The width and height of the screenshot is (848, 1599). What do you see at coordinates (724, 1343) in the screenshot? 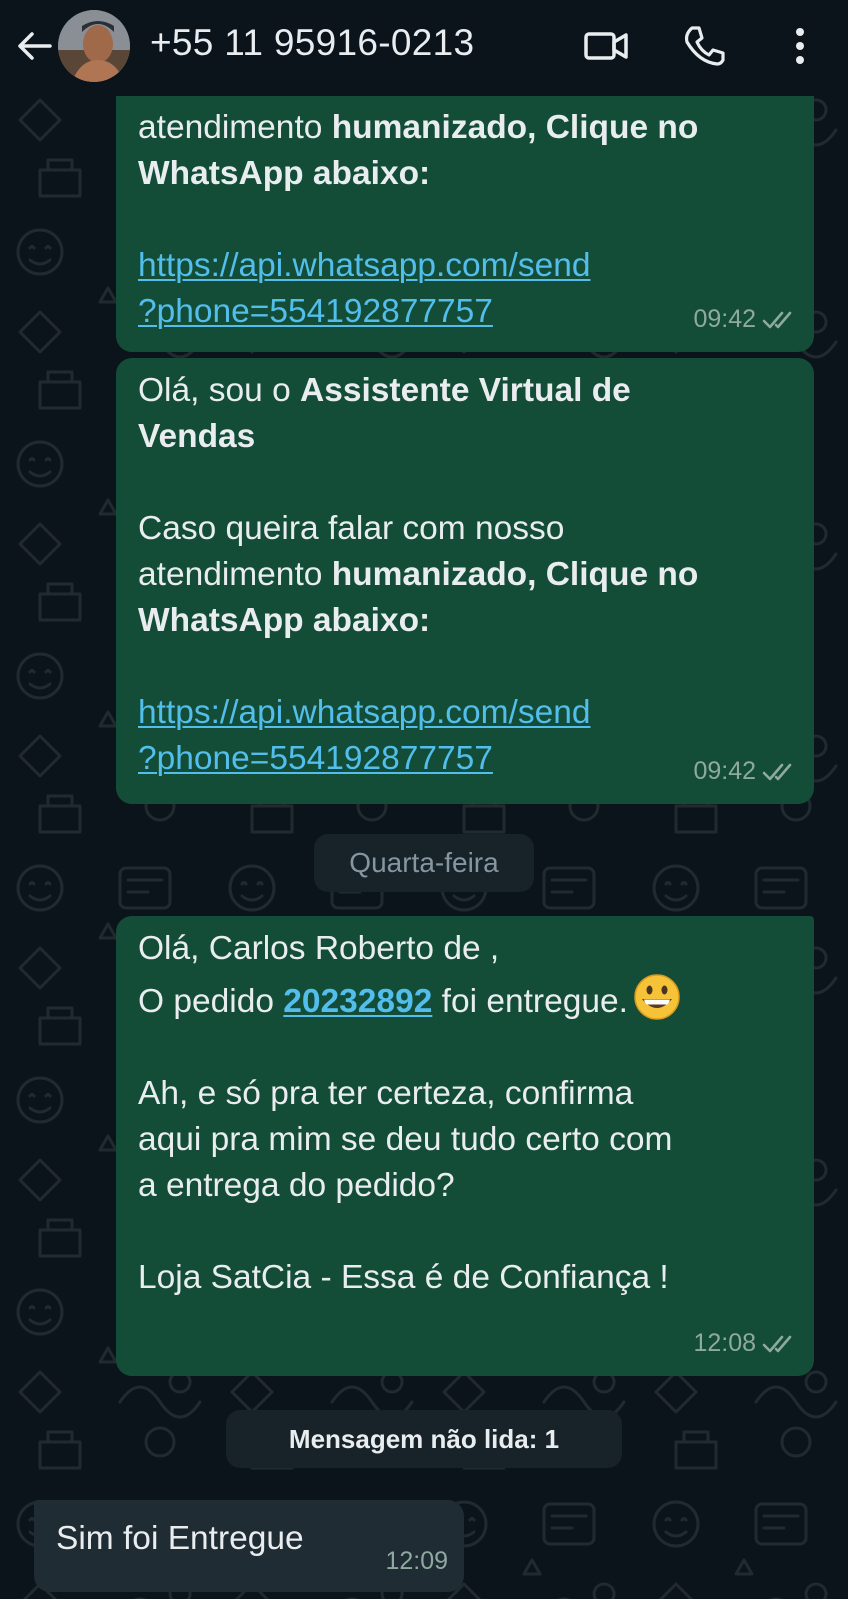
I see `message-time: 12:08` at bounding box center [724, 1343].